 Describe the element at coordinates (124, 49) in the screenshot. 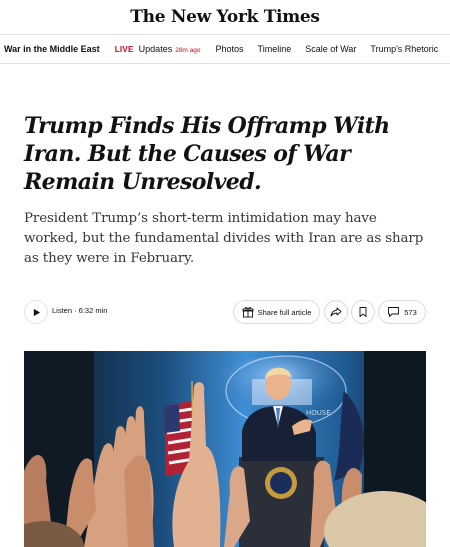

I see `live-badge: LIVE` at that location.